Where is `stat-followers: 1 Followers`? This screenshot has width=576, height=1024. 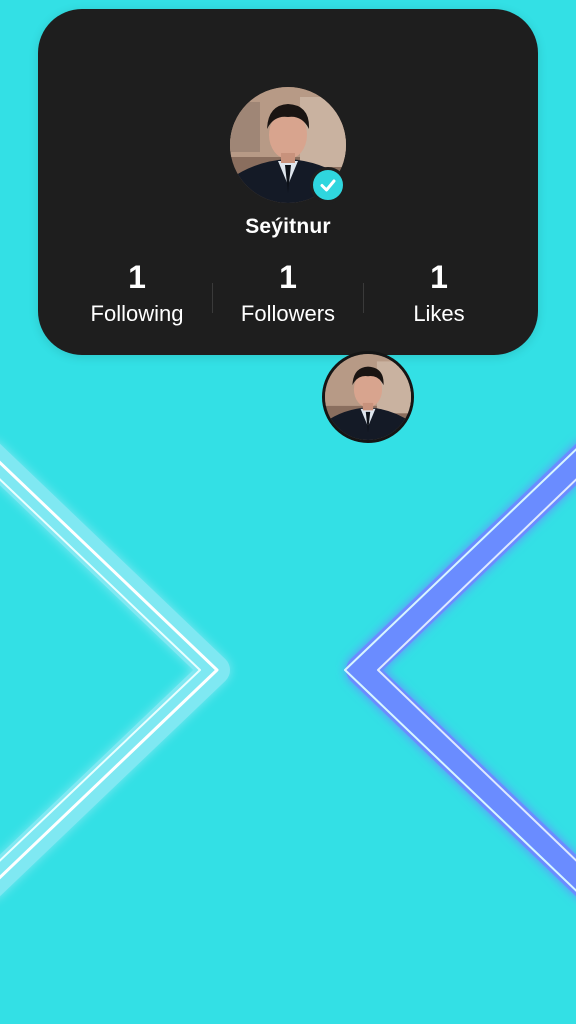
stat-followers: 1 Followers is located at coordinates (288, 297).